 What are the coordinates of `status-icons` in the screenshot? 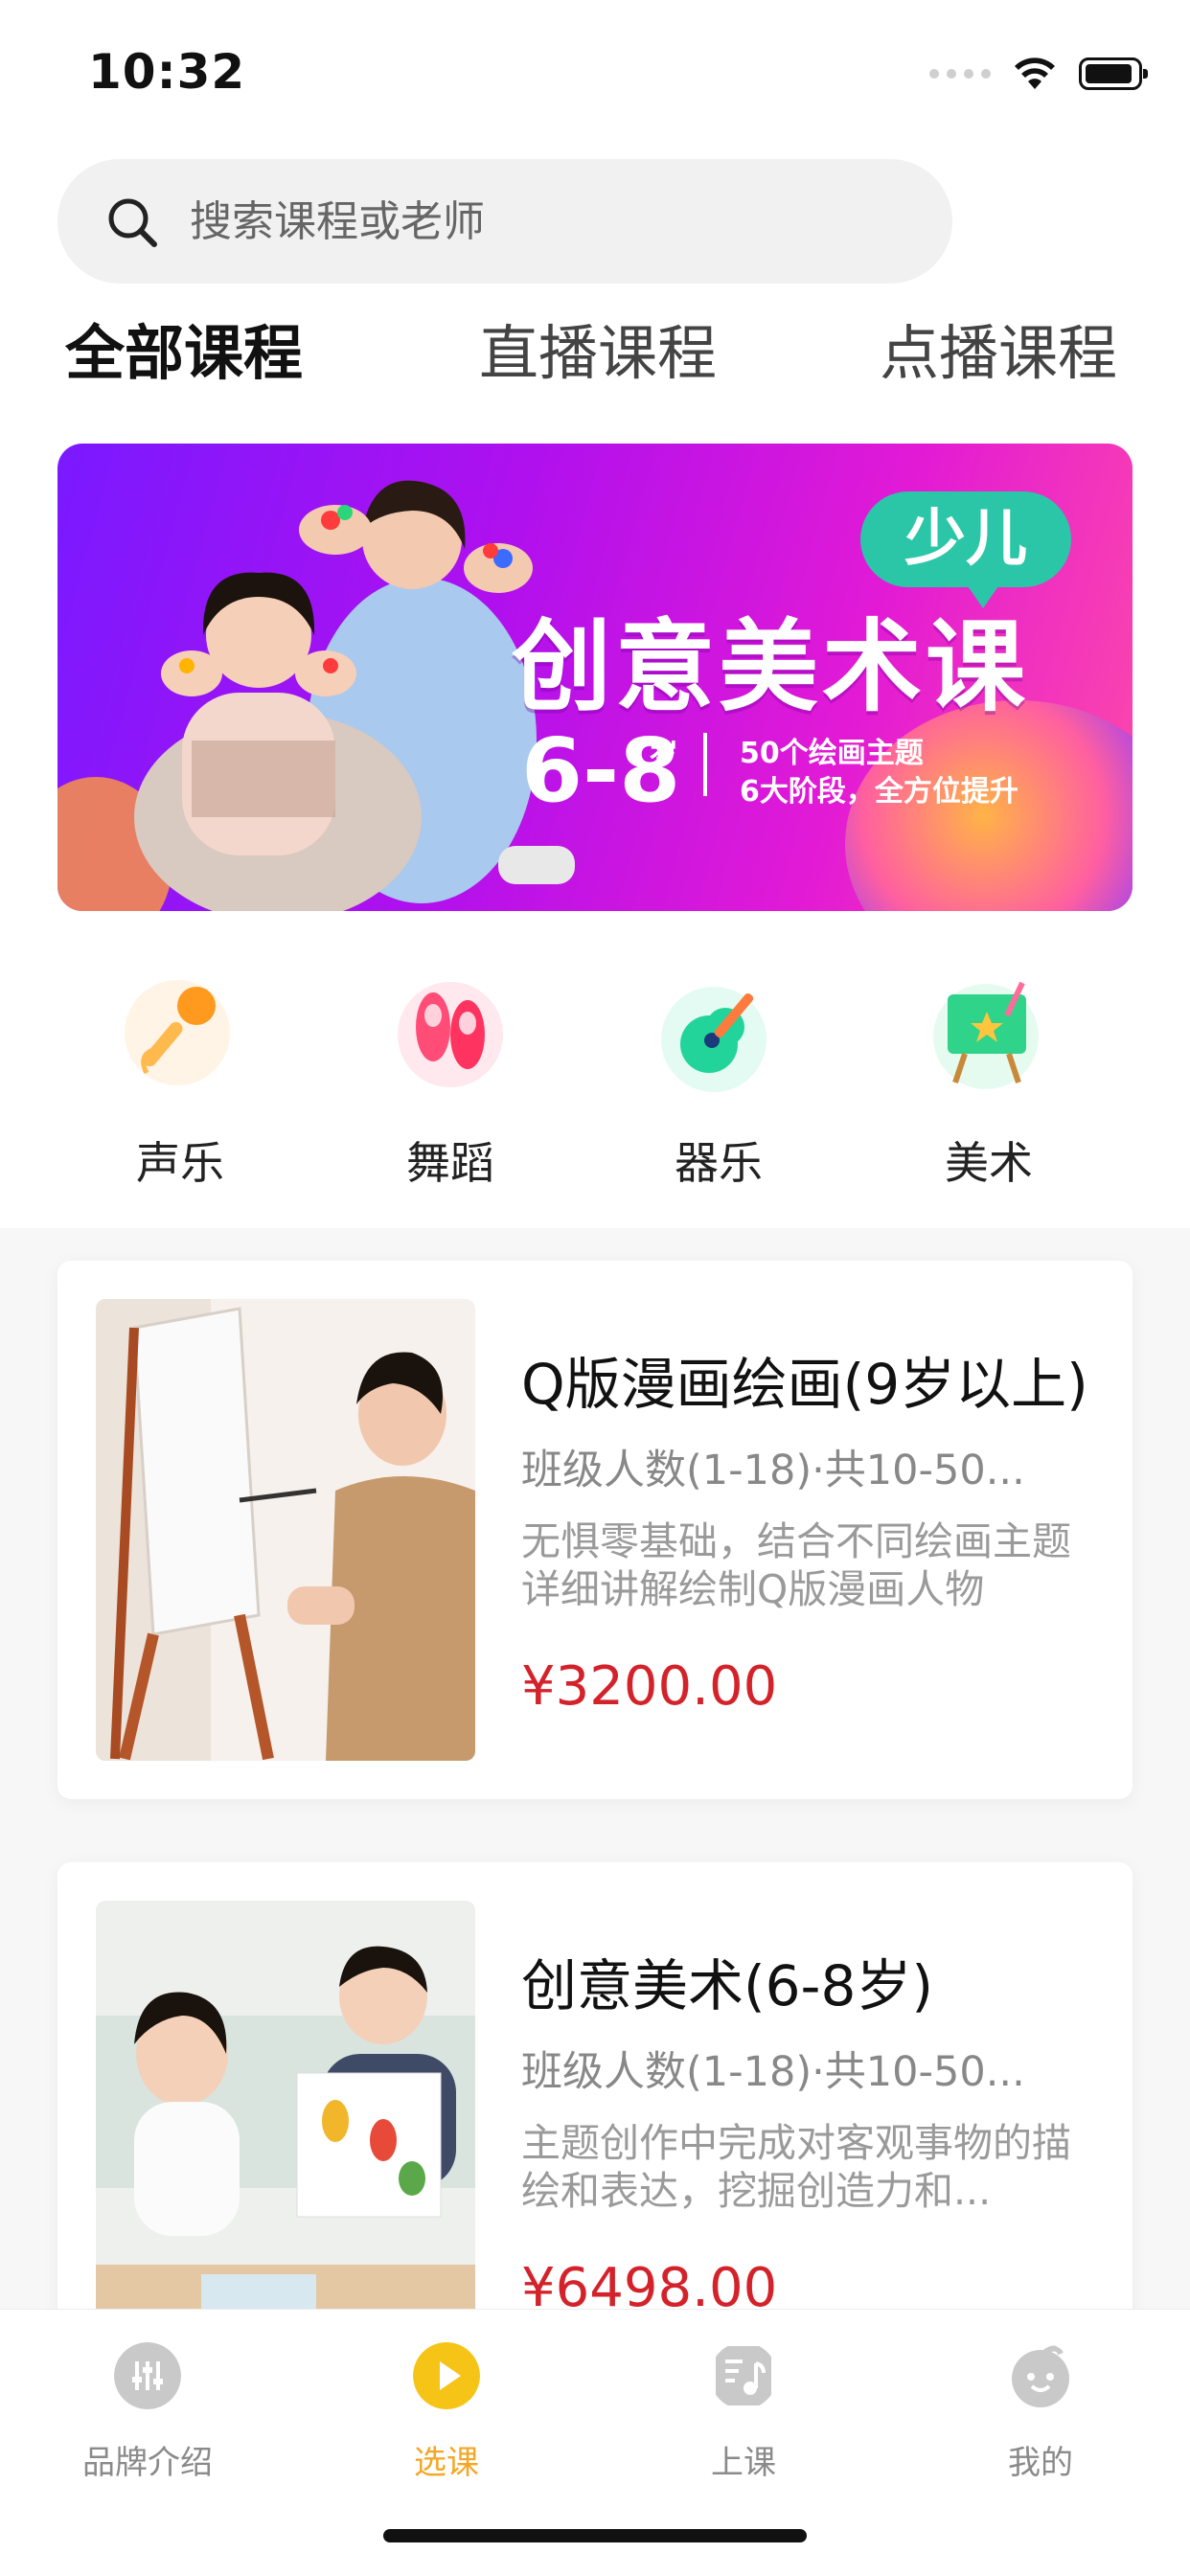 It's located at (1038, 74).